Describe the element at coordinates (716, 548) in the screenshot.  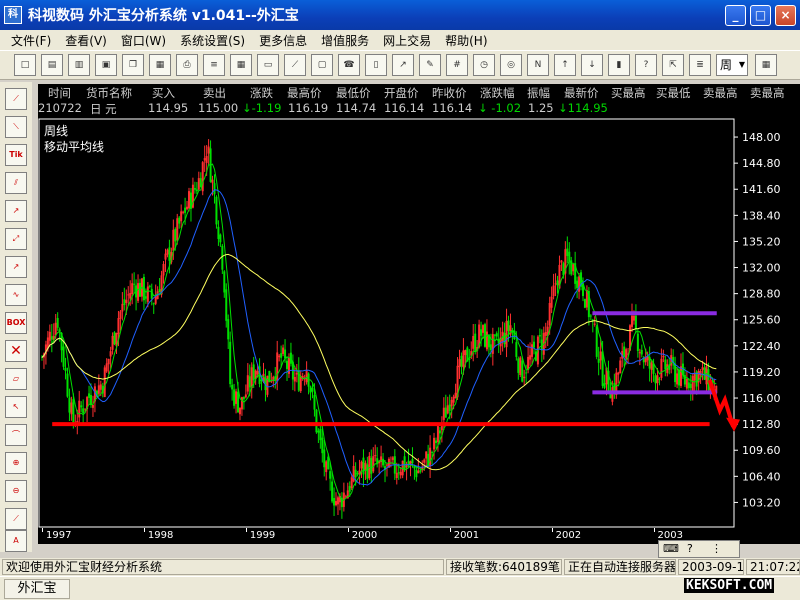
I see `more-icon: ⋮` at that location.